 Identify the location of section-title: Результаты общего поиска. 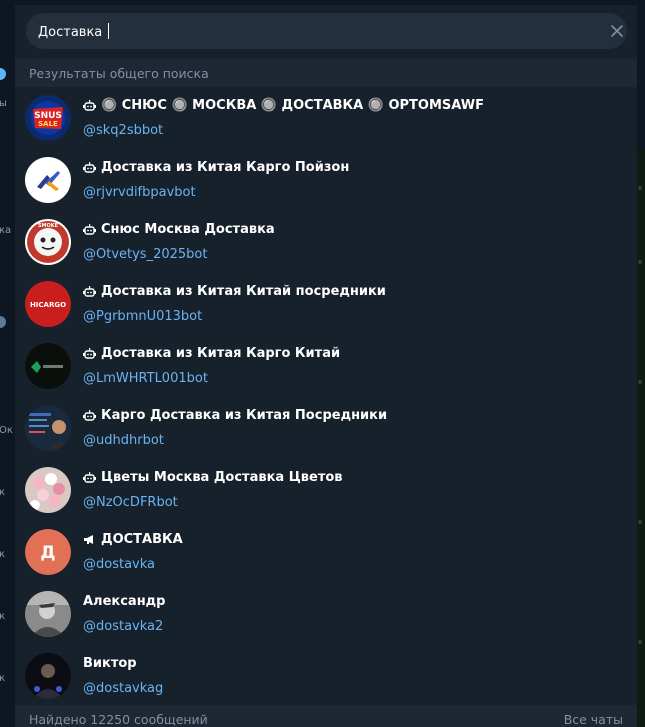
(119, 73).